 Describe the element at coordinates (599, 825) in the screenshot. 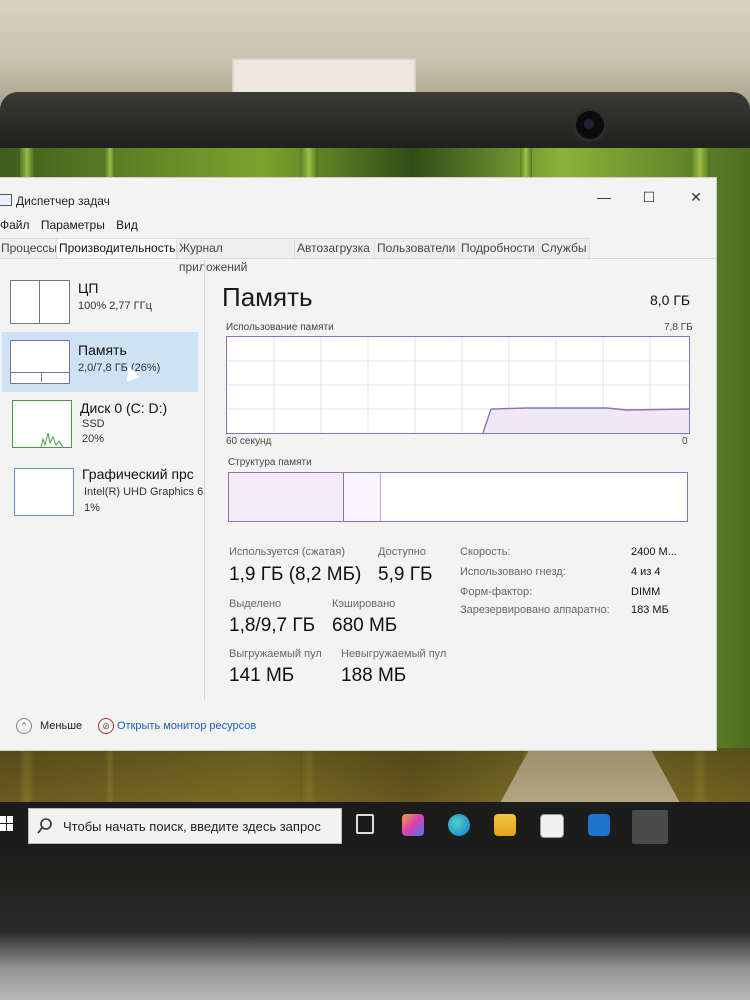

I see `mail-icon` at that location.